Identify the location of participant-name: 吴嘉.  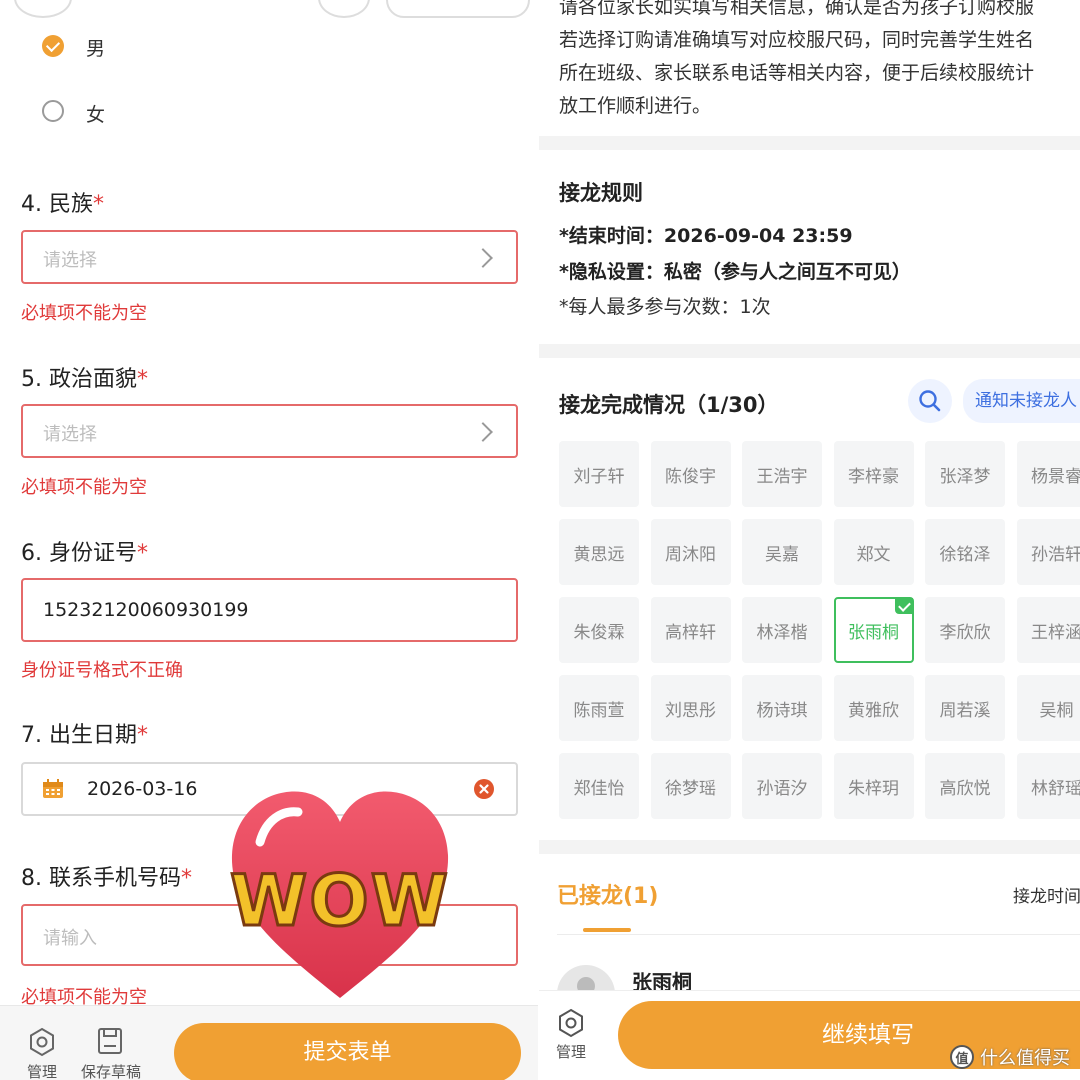
(782, 554).